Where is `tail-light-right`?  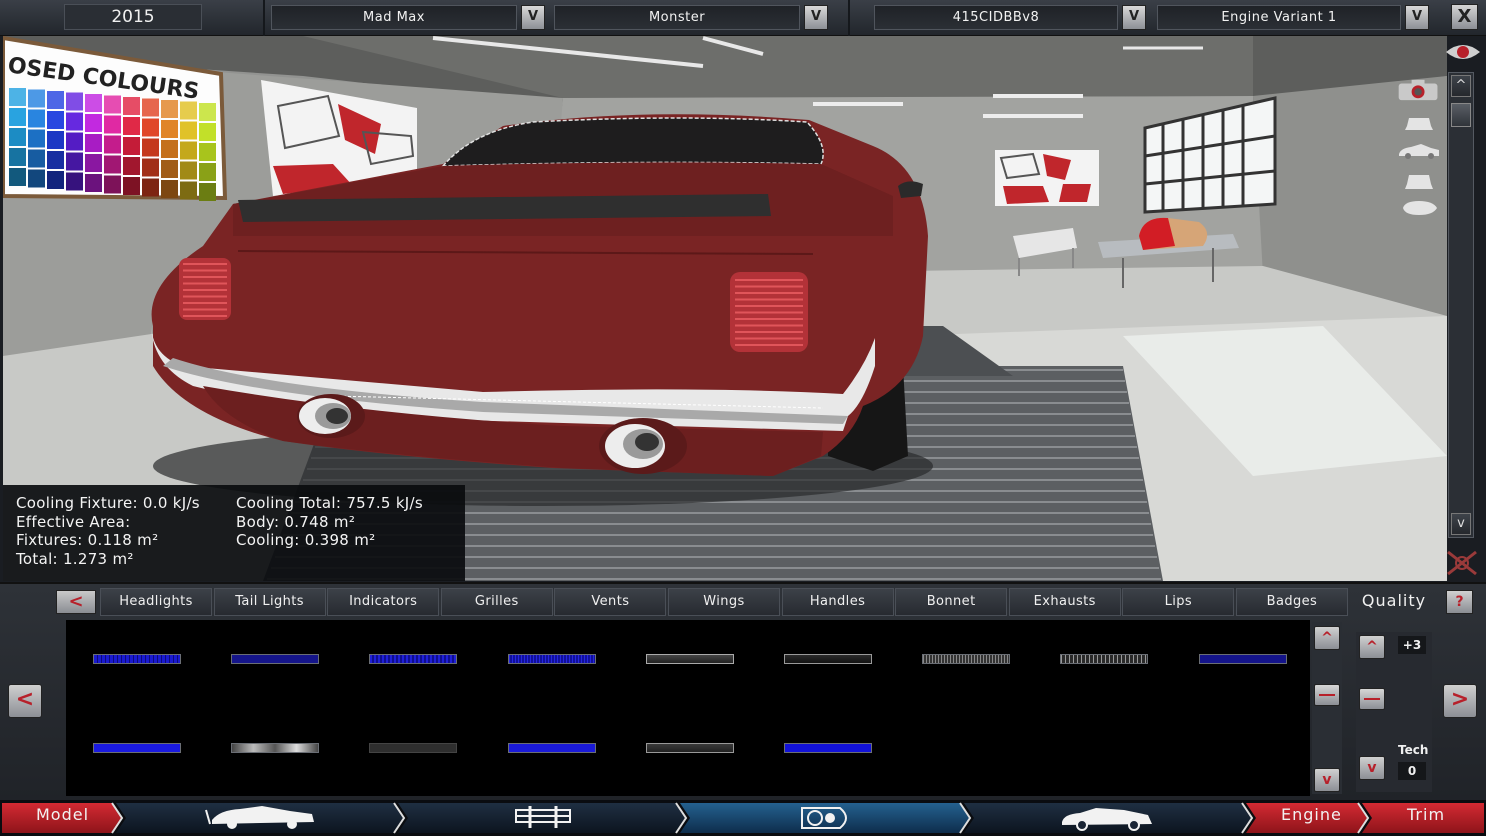
tail-light-right is located at coordinates (769, 312).